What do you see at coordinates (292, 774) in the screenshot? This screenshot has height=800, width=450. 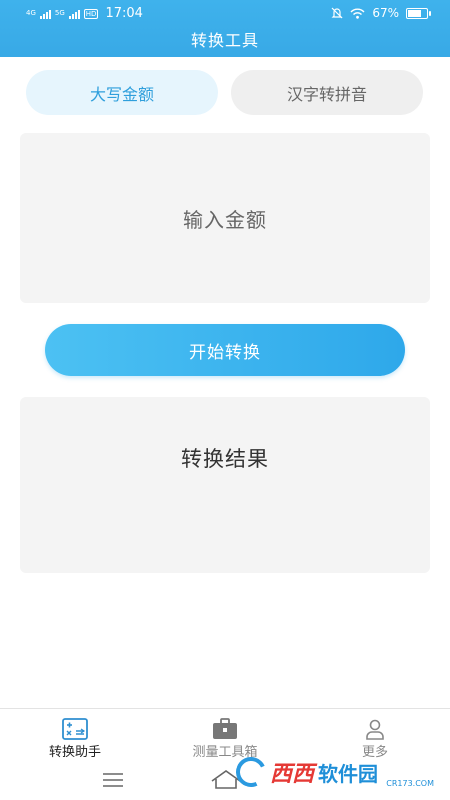 I see `watermark-brand-red: 西西` at bounding box center [292, 774].